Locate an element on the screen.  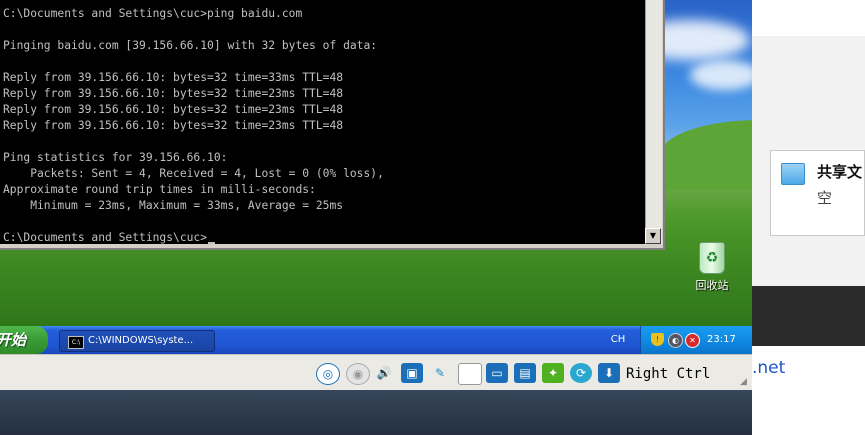
audio-icon: 🔊 is located at coordinates (384, 373).